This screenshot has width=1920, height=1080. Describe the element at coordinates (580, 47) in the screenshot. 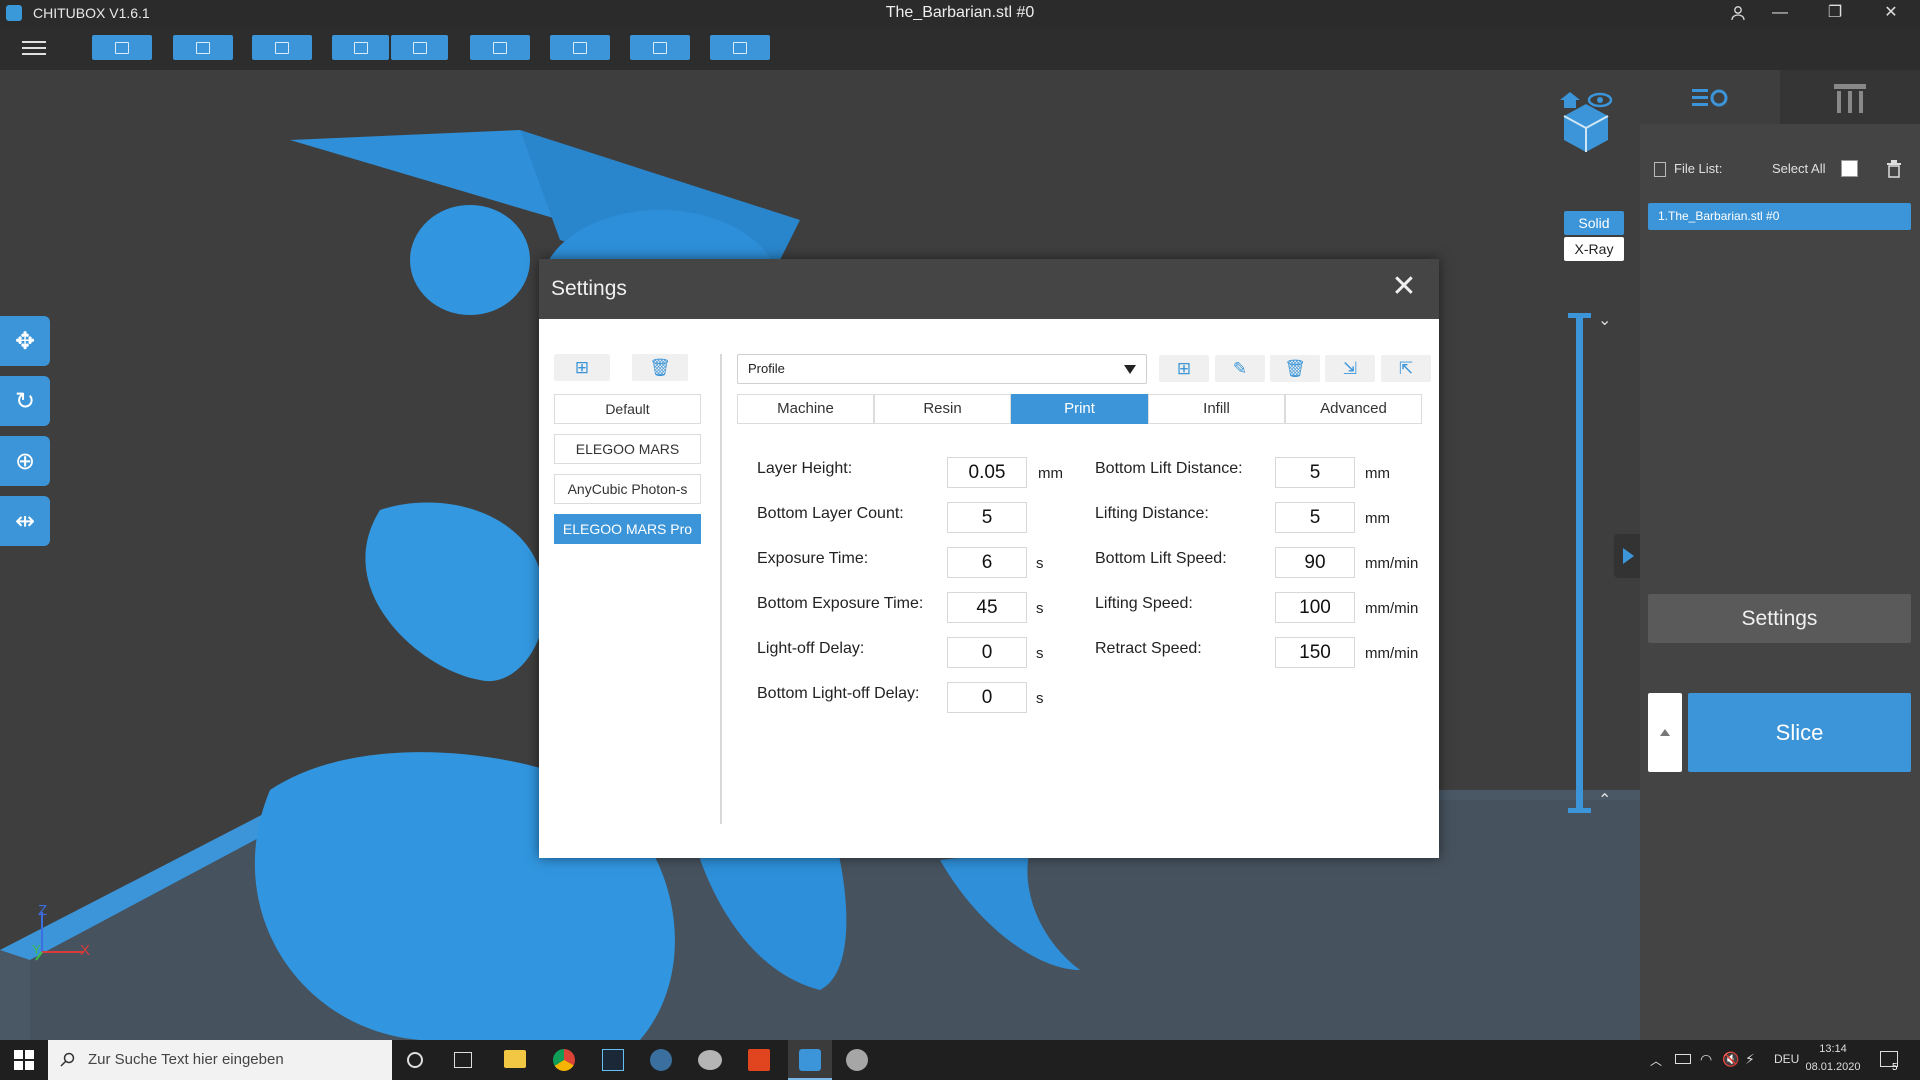

I see `supports-button` at that location.